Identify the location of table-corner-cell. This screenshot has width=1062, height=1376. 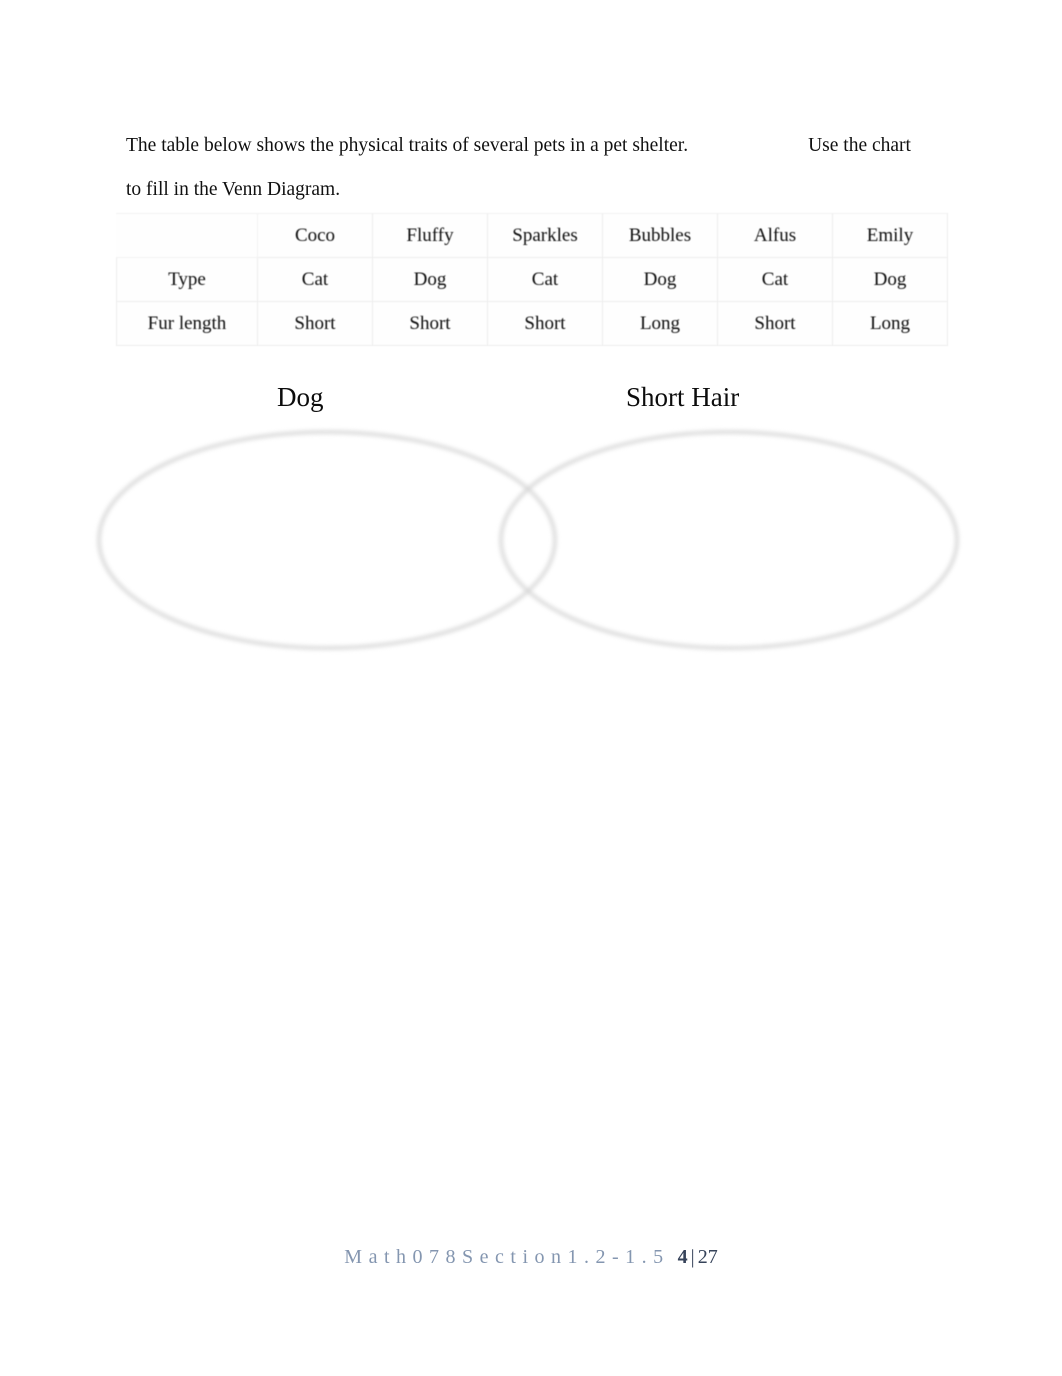
(187, 235).